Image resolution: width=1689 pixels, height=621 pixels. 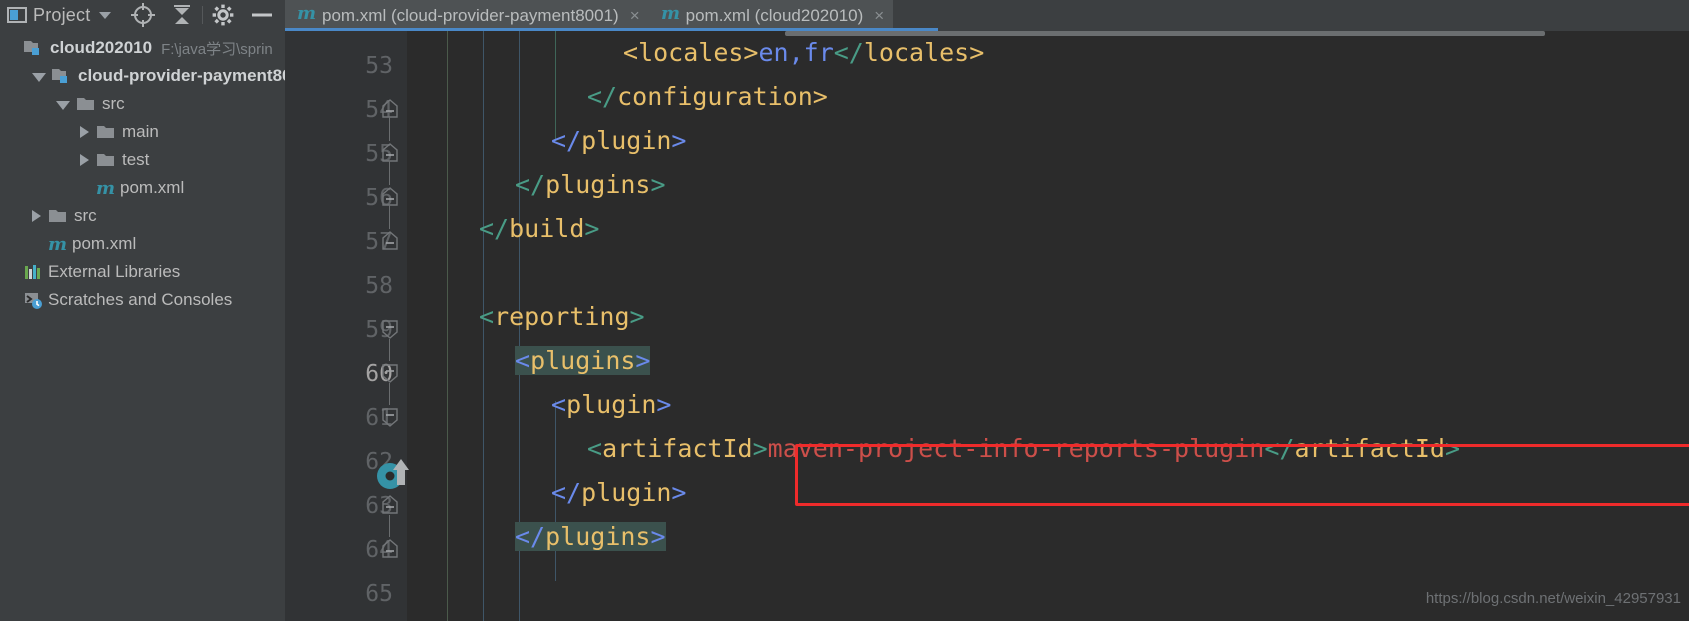 I want to click on watermark: https://blog.csdn.net/weixin_42957931, so click(x=1553, y=598).